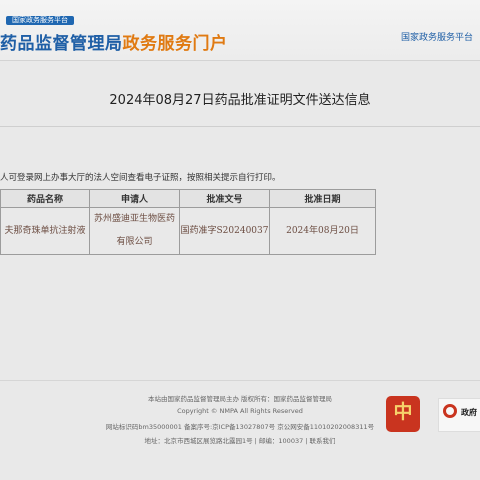 This screenshot has height=480, width=480. Describe the element at coordinates (437, 36) in the screenshot. I see `gov-service-link: 国家政务服务平台` at that location.